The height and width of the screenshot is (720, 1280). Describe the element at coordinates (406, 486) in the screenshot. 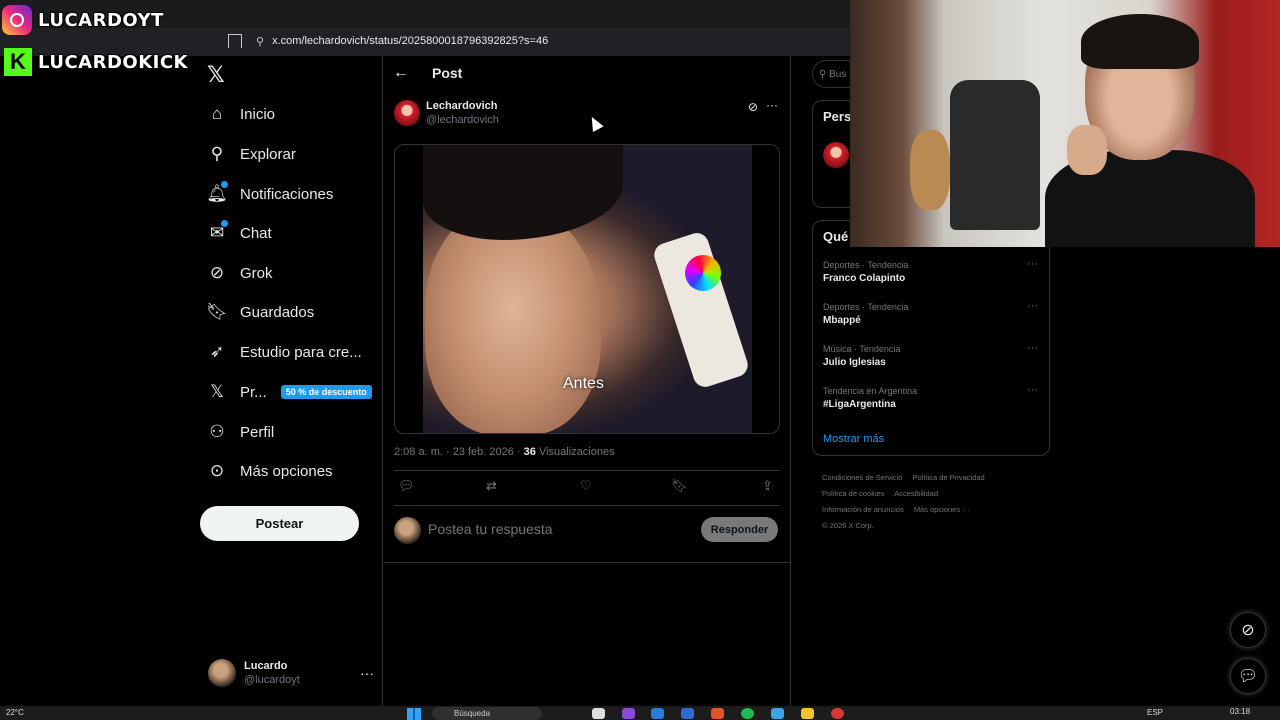

I see `reply-icon: 💬︎` at that location.